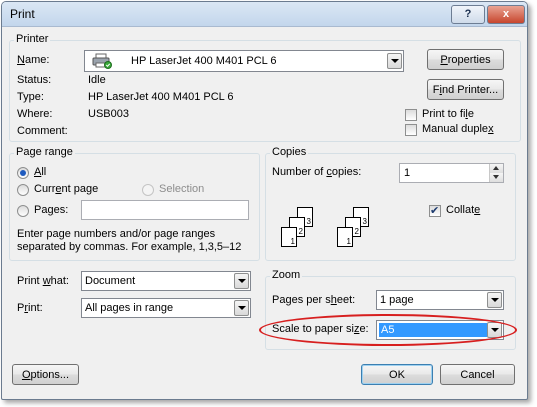 The image size is (537, 407). What do you see at coordinates (44, 152) in the screenshot?
I see `page-range-group-label: Page range` at bounding box center [44, 152].